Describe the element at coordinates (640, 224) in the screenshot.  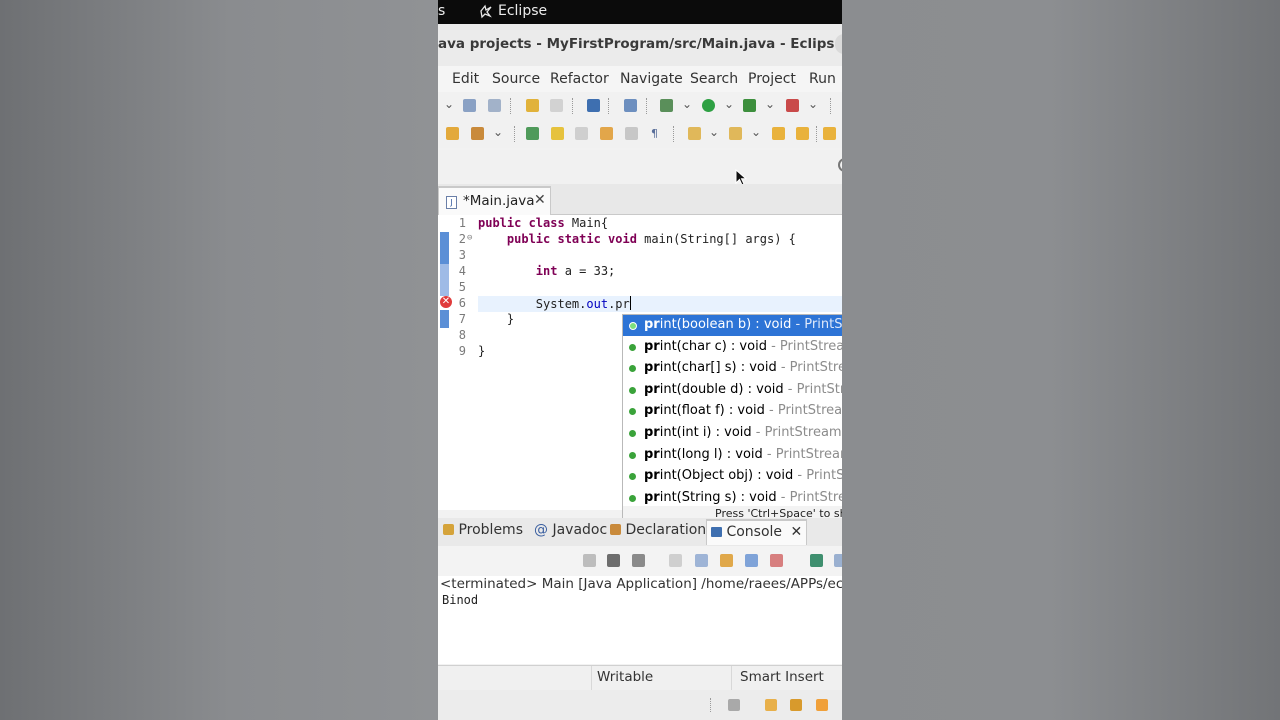
I see `code-line: 1 public class Main{` at that location.